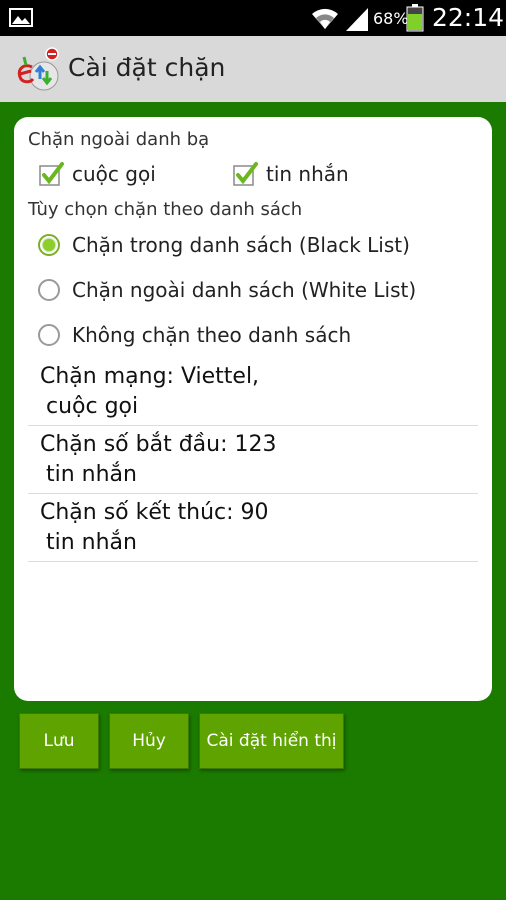 The height and width of the screenshot is (900, 506). I want to click on rule-item-network: Chặn mạng: Viettel, cuộc gọi, so click(253, 392).